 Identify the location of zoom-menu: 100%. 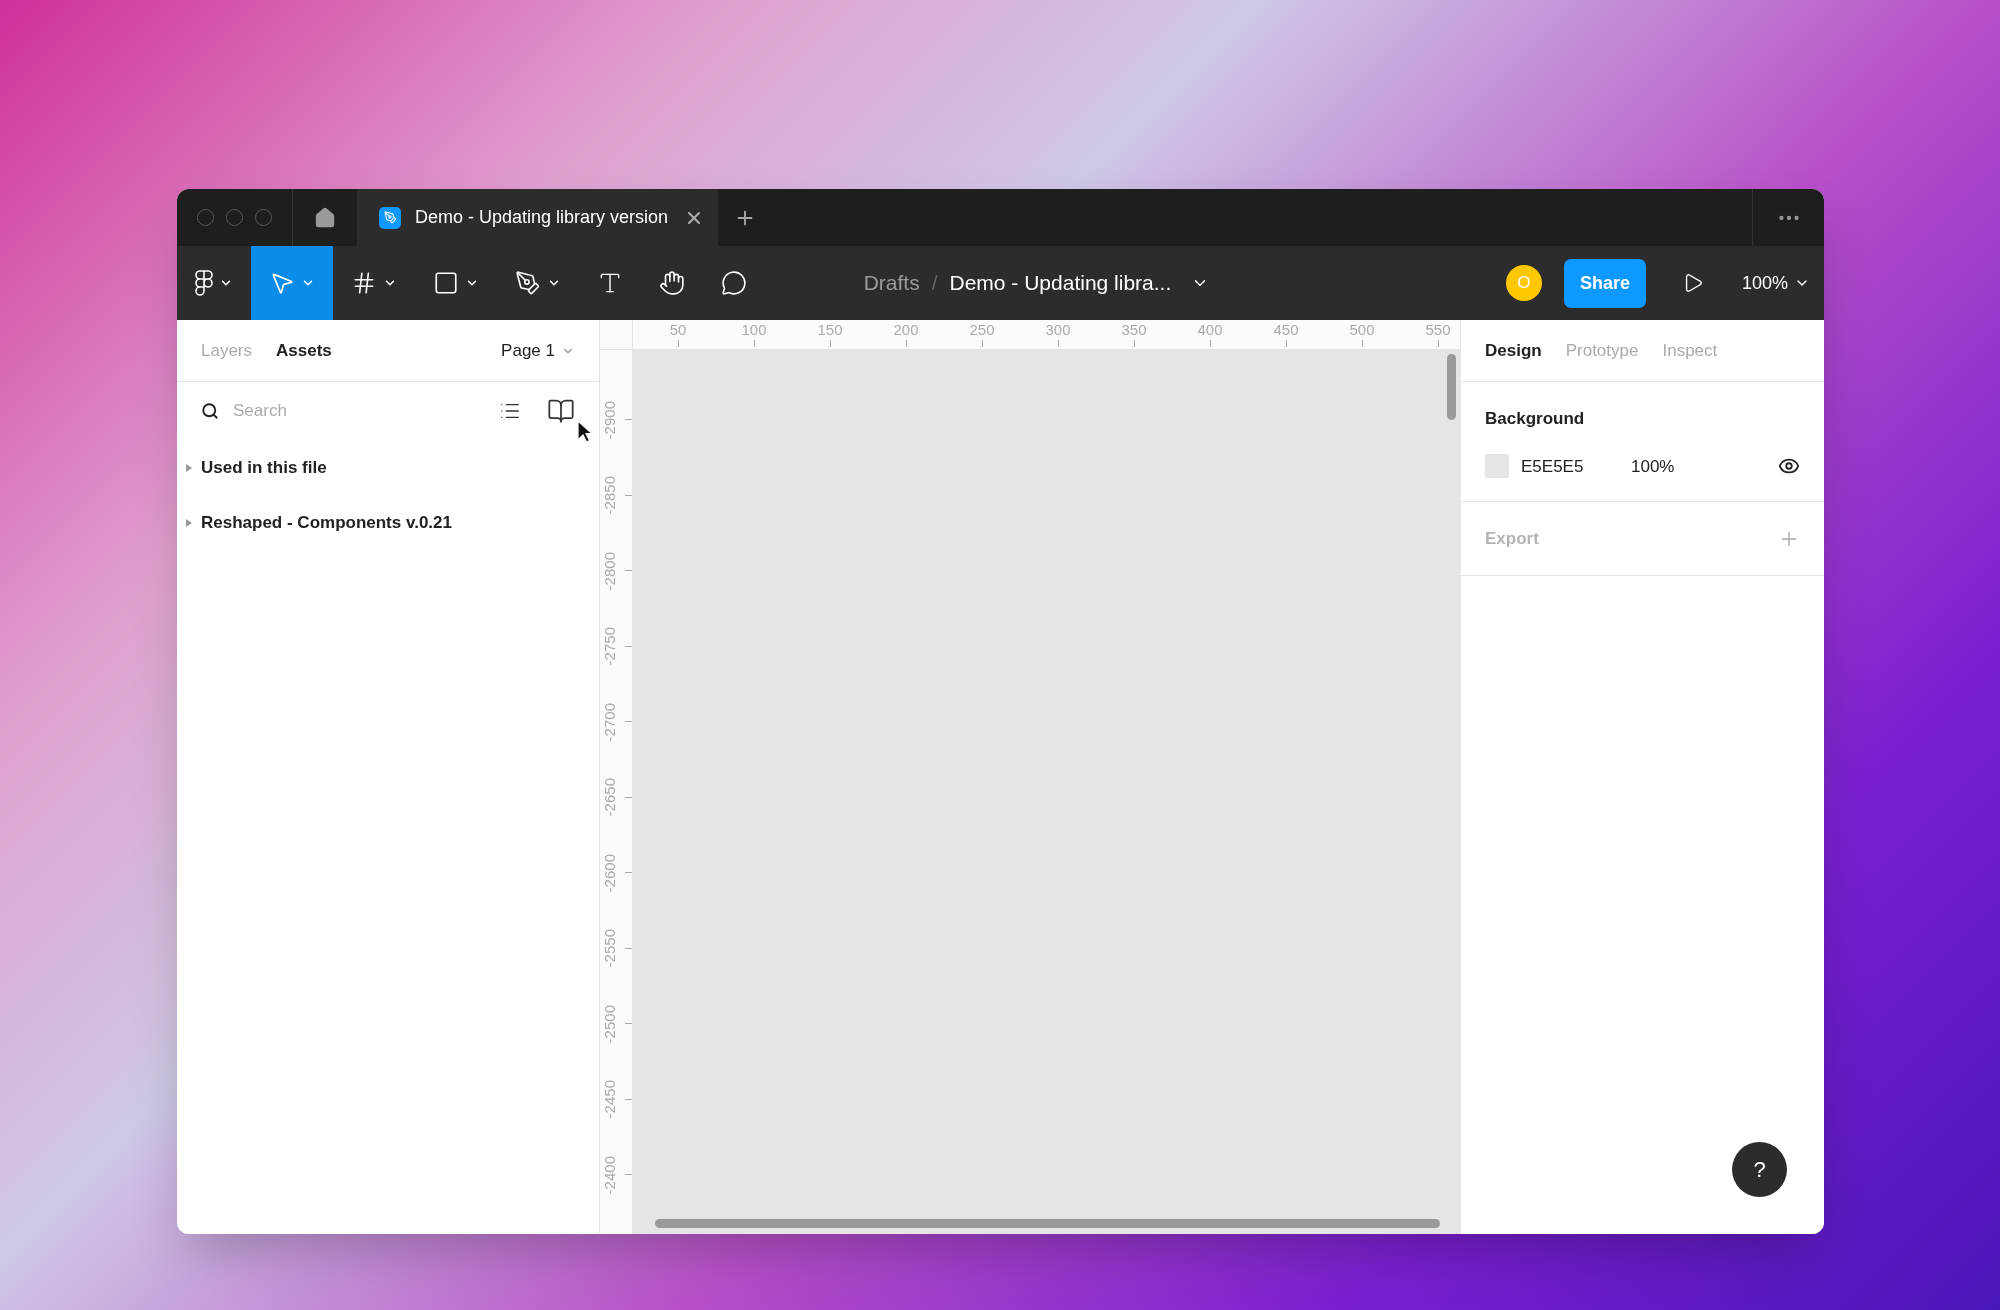
(1775, 283).